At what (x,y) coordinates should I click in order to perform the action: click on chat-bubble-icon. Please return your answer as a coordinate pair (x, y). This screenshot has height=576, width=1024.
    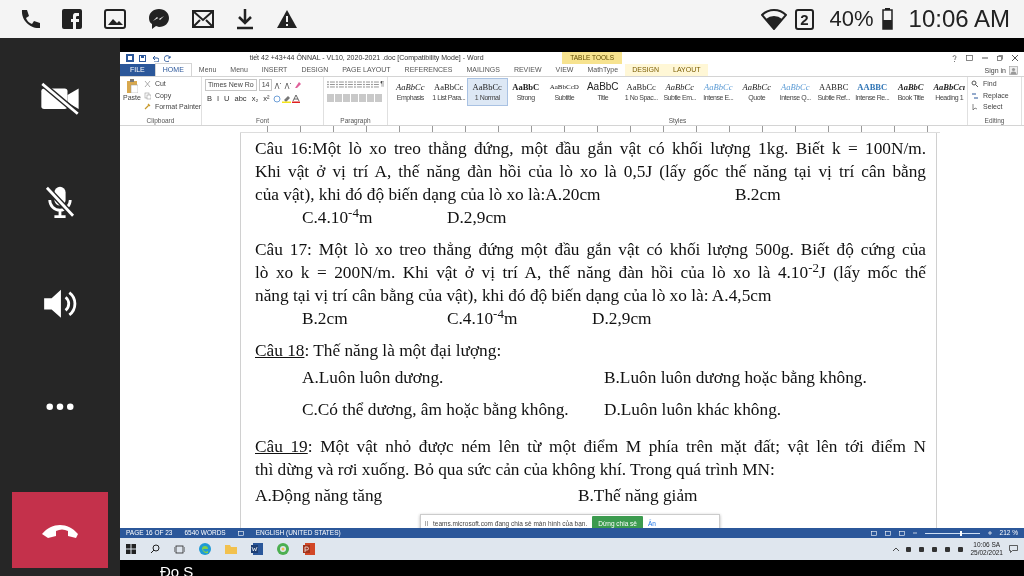
    Looking at the image, I should click on (159, 19).